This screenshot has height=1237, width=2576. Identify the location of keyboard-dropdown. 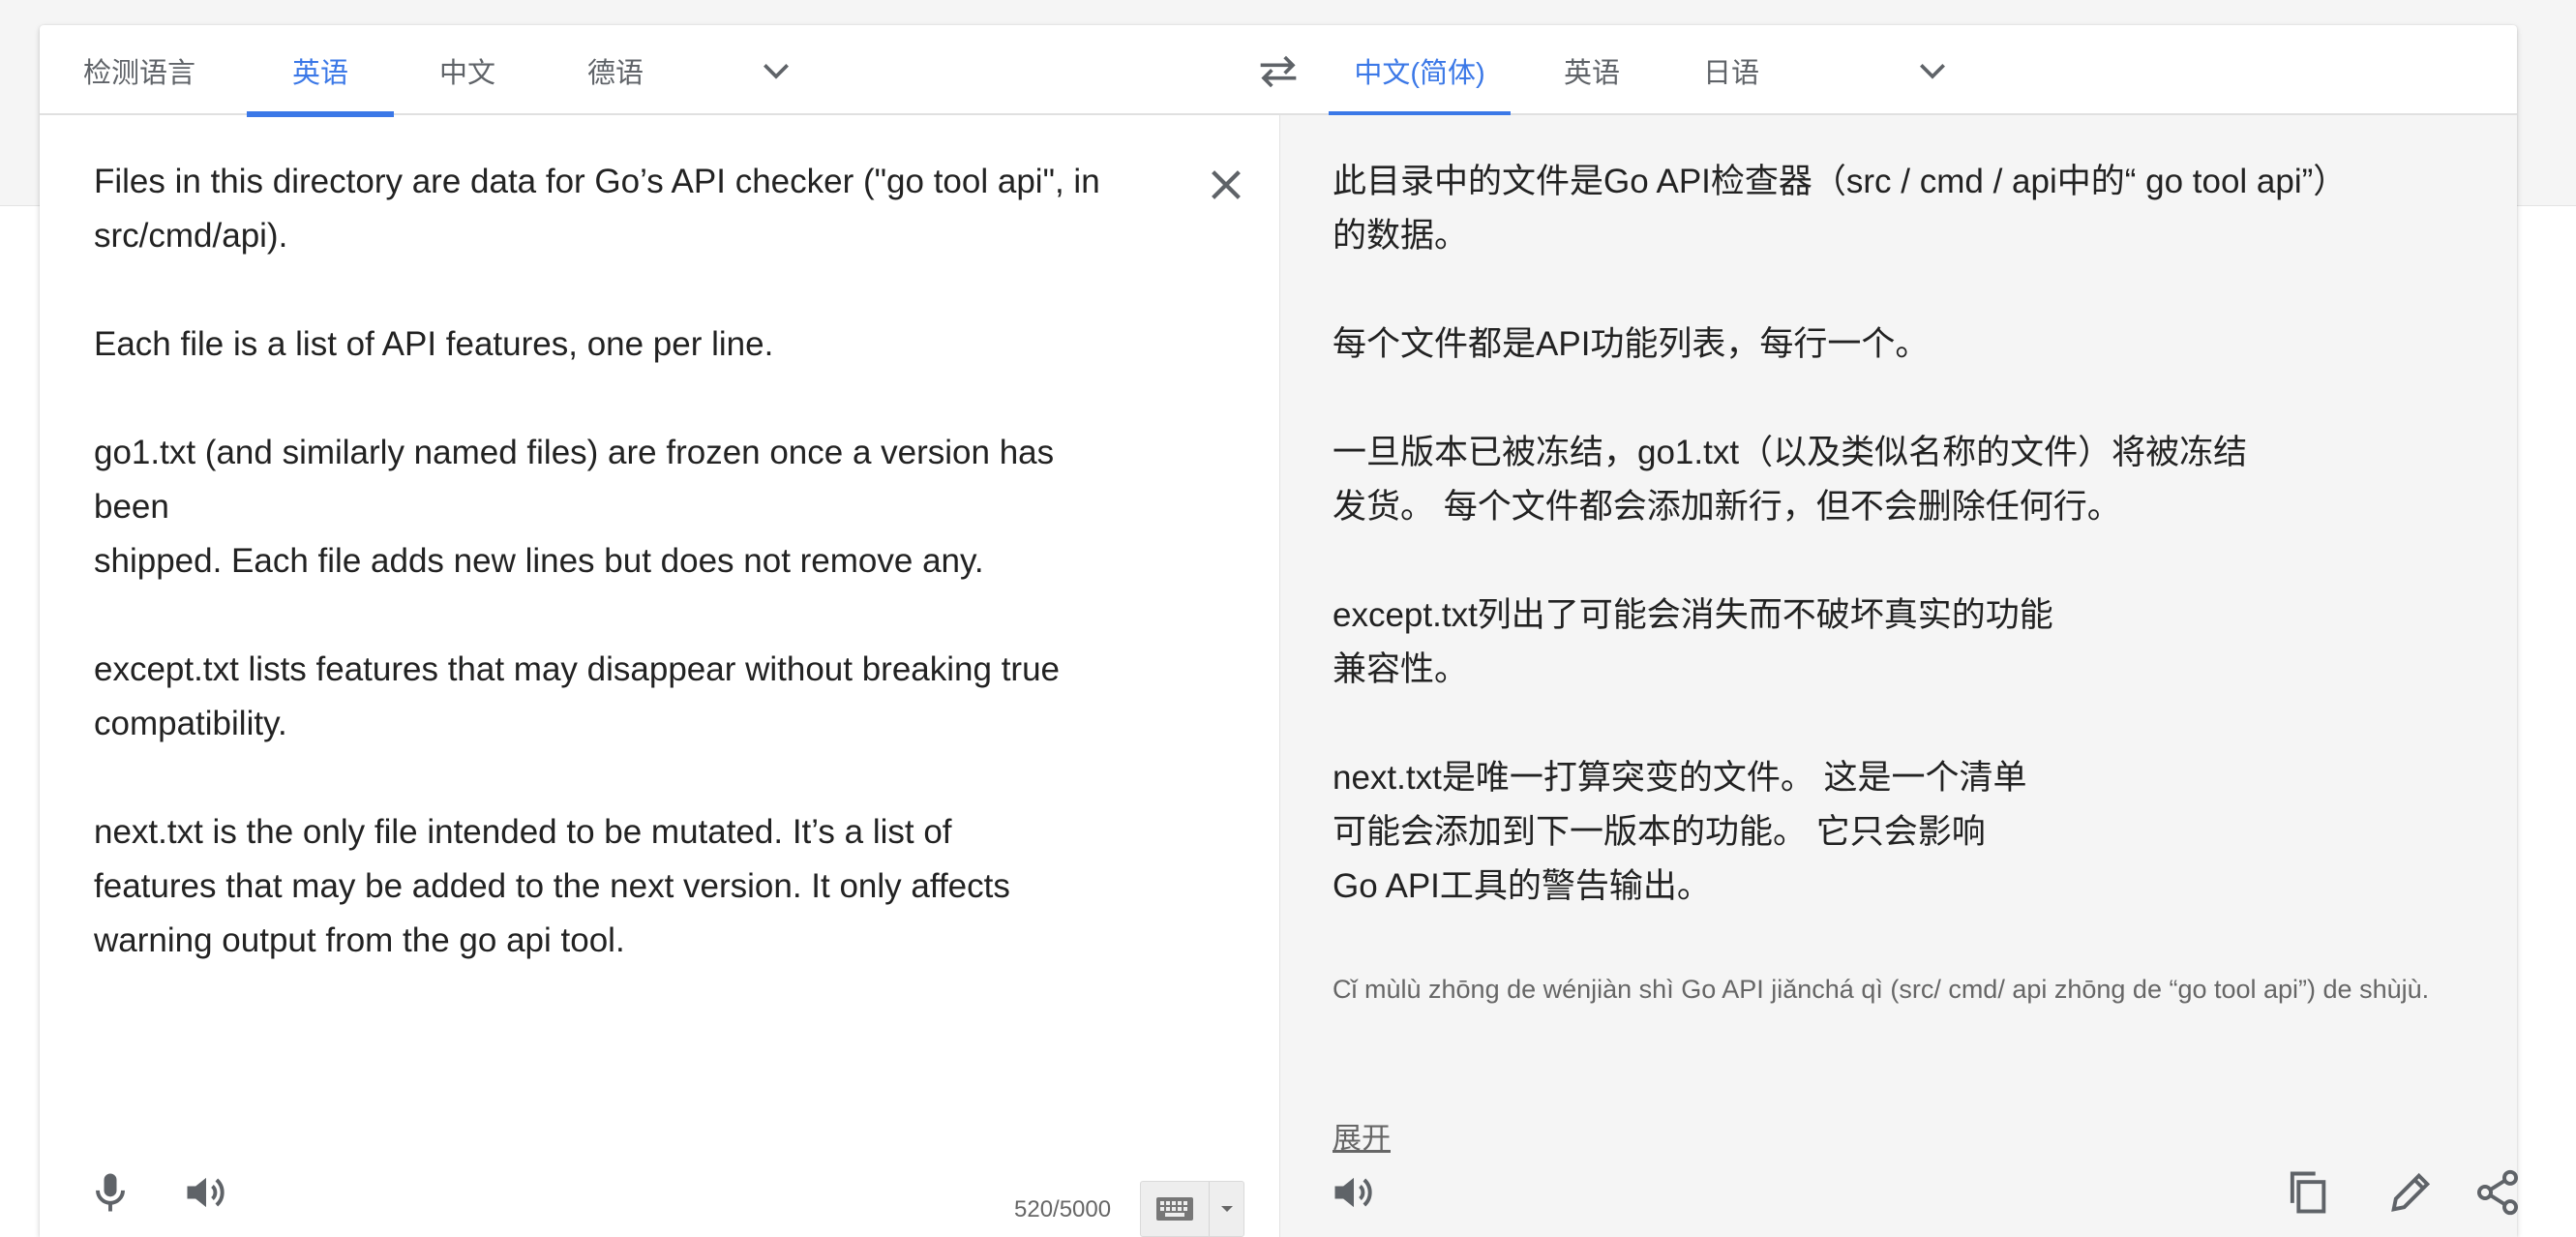
(1226, 1209).